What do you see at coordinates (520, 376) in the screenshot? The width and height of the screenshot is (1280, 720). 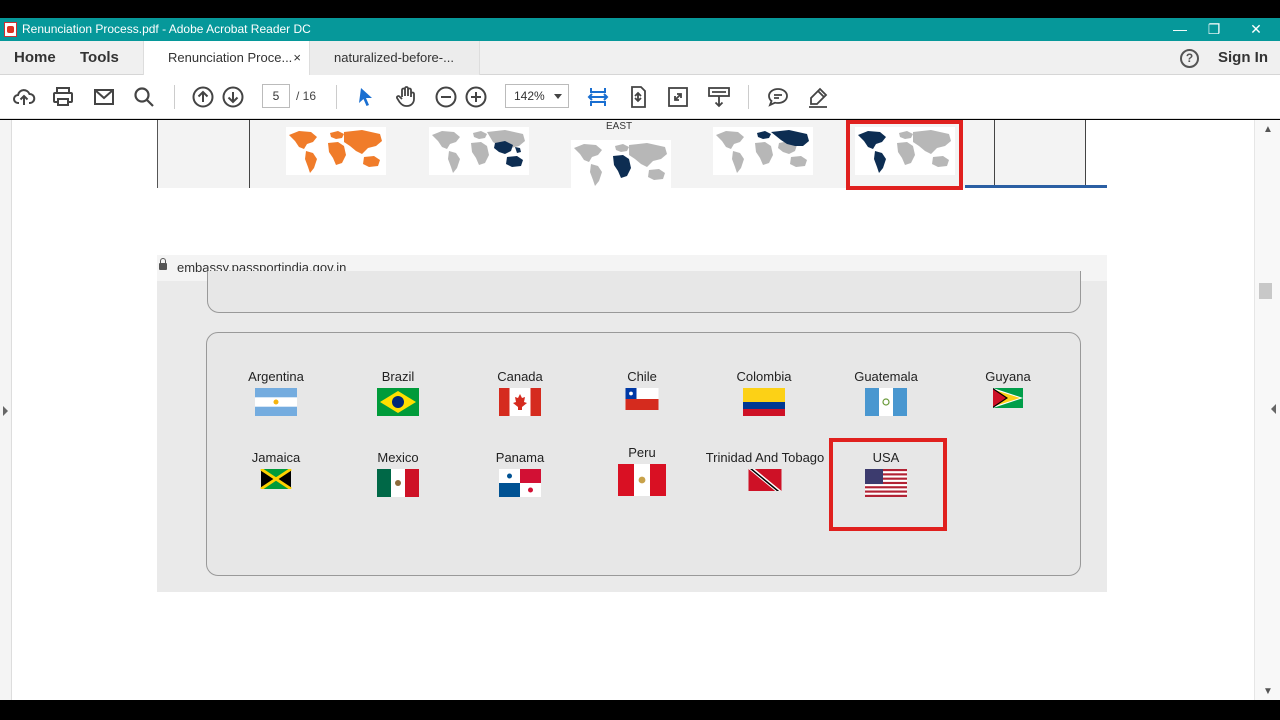 I see `country-name: Canada` at bounding box center [520, 376].